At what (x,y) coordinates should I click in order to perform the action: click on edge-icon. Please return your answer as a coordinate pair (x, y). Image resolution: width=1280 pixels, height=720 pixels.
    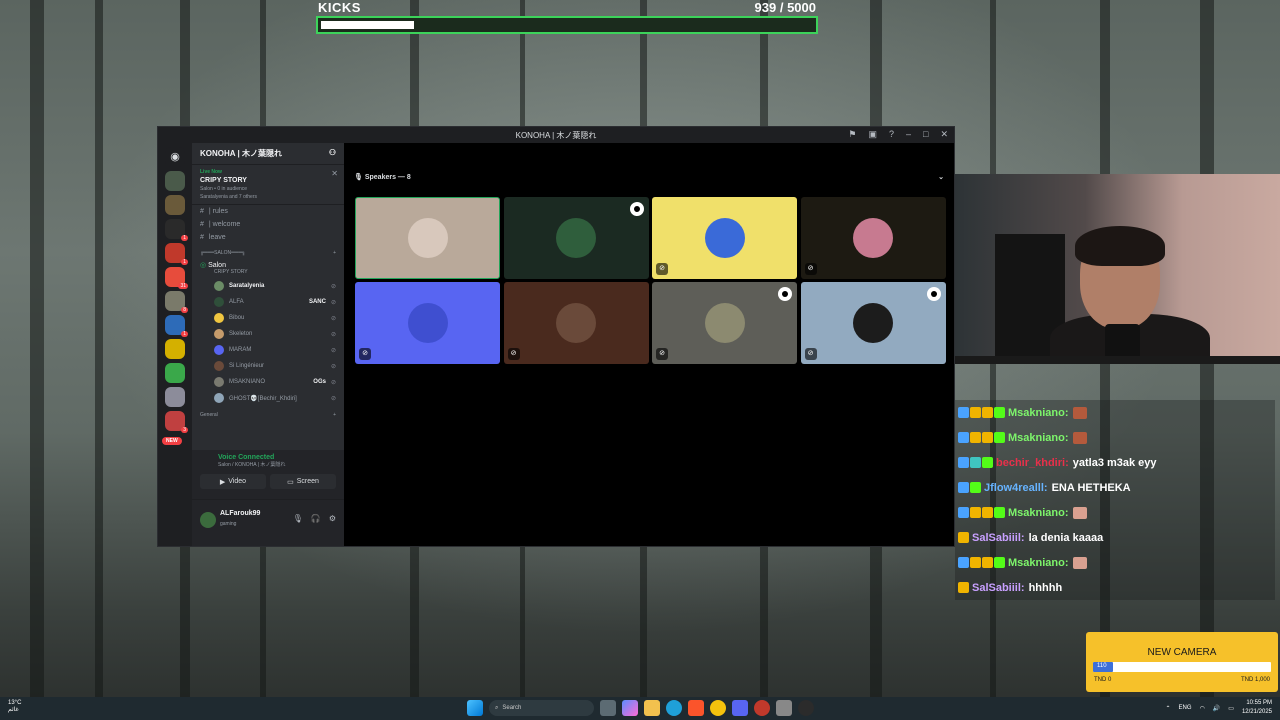
    Looking at the image, I should click on (674, 708).